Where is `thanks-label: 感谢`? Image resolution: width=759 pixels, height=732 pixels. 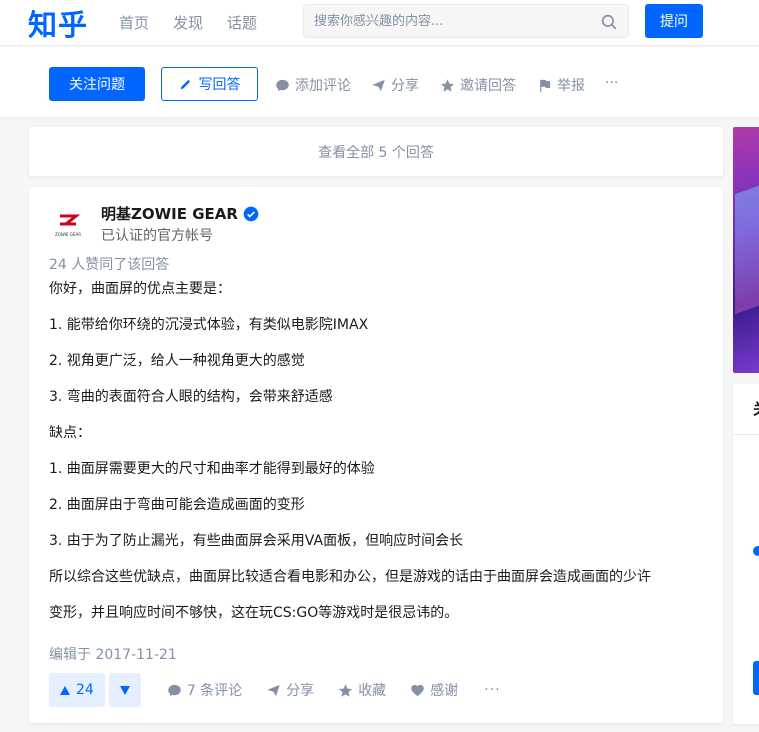 thanks-label: 感谢 is located at coordinates (444, 691).